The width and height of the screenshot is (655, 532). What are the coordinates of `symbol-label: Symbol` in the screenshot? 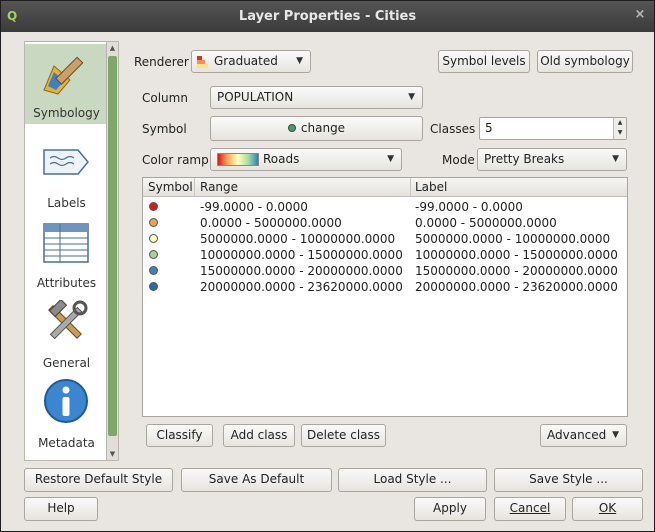 It's located at (164, 129).